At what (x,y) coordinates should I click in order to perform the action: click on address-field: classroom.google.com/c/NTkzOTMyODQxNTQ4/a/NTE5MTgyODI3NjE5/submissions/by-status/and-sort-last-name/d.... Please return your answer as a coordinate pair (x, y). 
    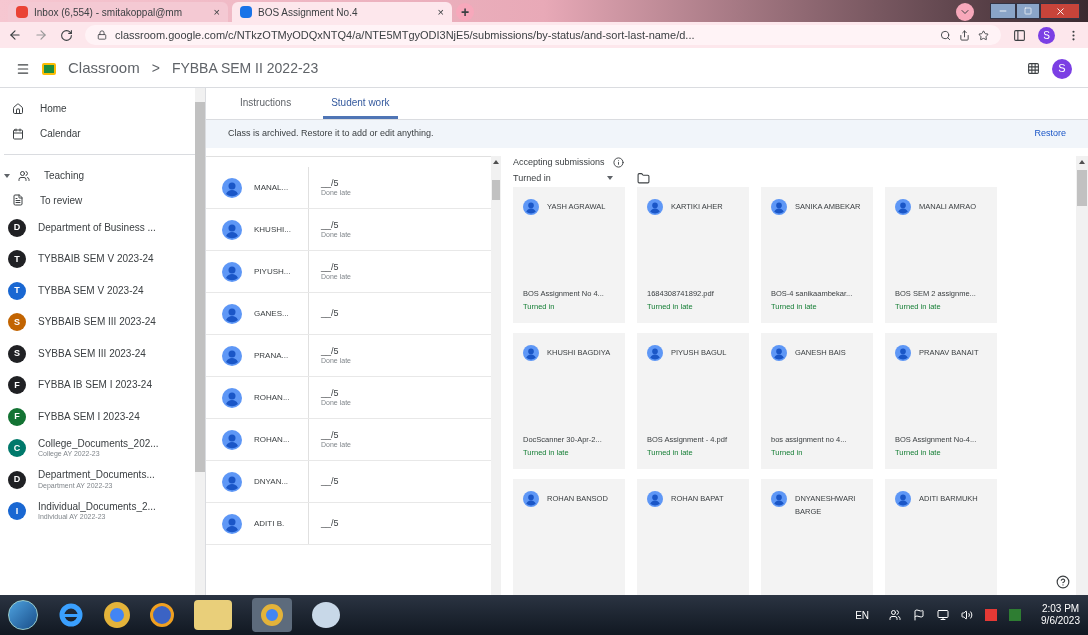
    Looking at the image, I should click on (543, 35).